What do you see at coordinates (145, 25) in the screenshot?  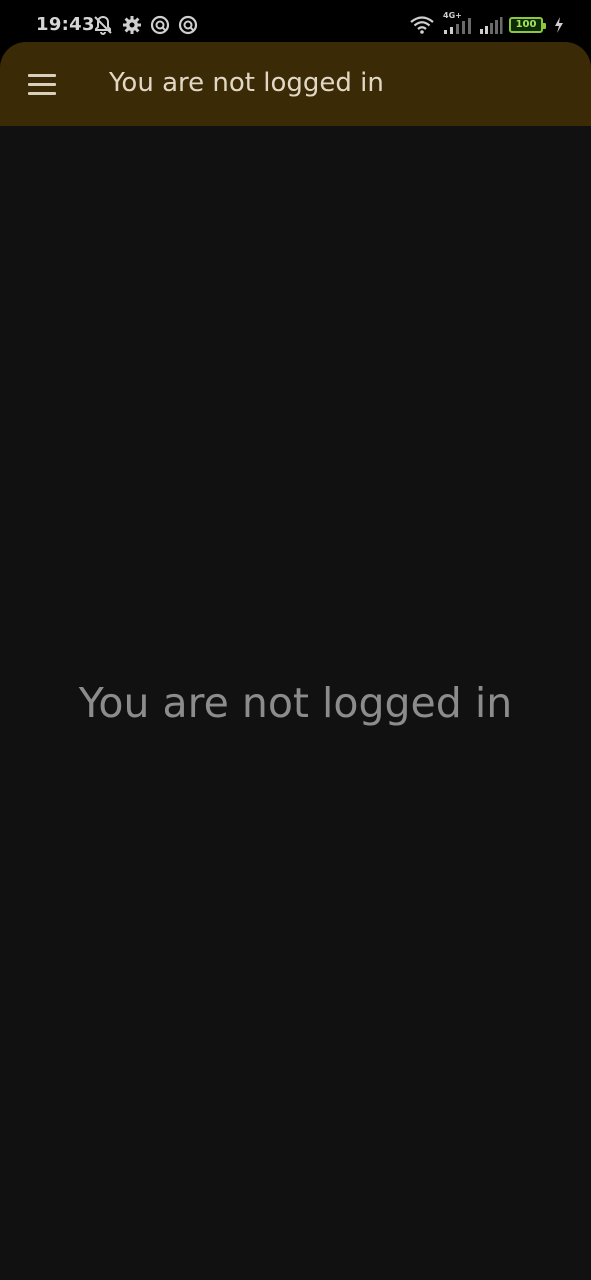 I see `status-left-icons` at bounding box center [145, 25].